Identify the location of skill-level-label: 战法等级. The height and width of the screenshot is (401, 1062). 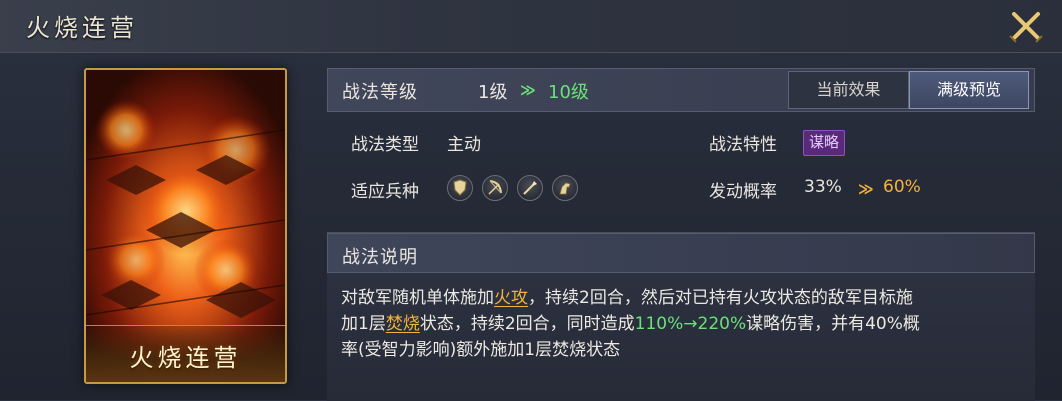
(380, 92).